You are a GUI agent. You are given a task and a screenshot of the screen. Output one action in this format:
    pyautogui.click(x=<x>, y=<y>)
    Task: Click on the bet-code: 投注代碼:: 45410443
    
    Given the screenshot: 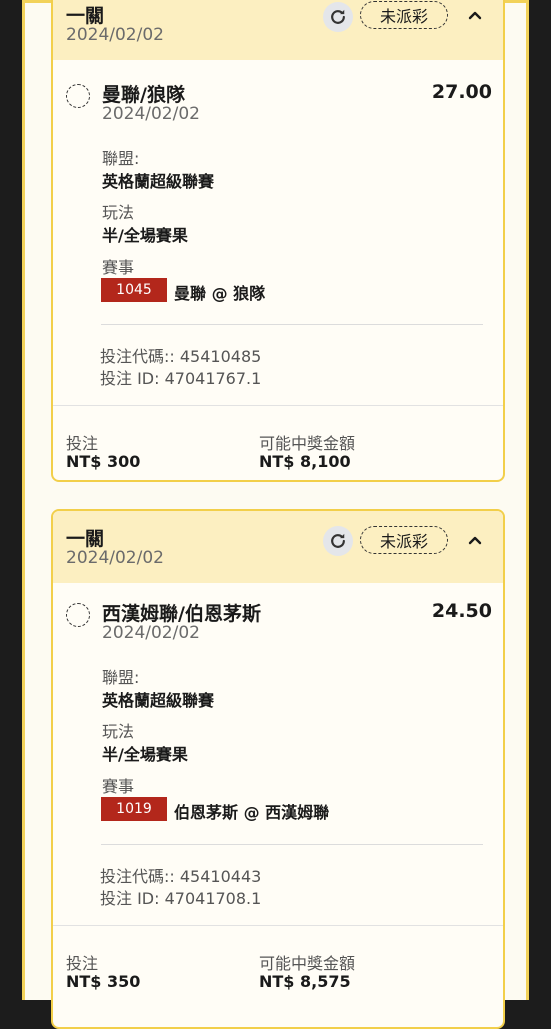 What is the action you would take?
    pyautogui.click(x=181, y=876)
    